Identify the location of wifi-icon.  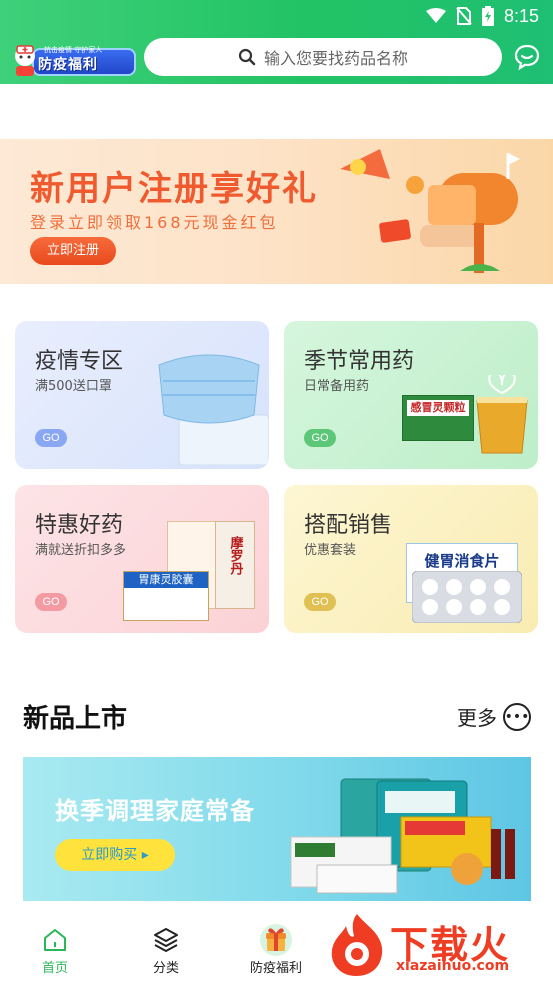
(435, 15).